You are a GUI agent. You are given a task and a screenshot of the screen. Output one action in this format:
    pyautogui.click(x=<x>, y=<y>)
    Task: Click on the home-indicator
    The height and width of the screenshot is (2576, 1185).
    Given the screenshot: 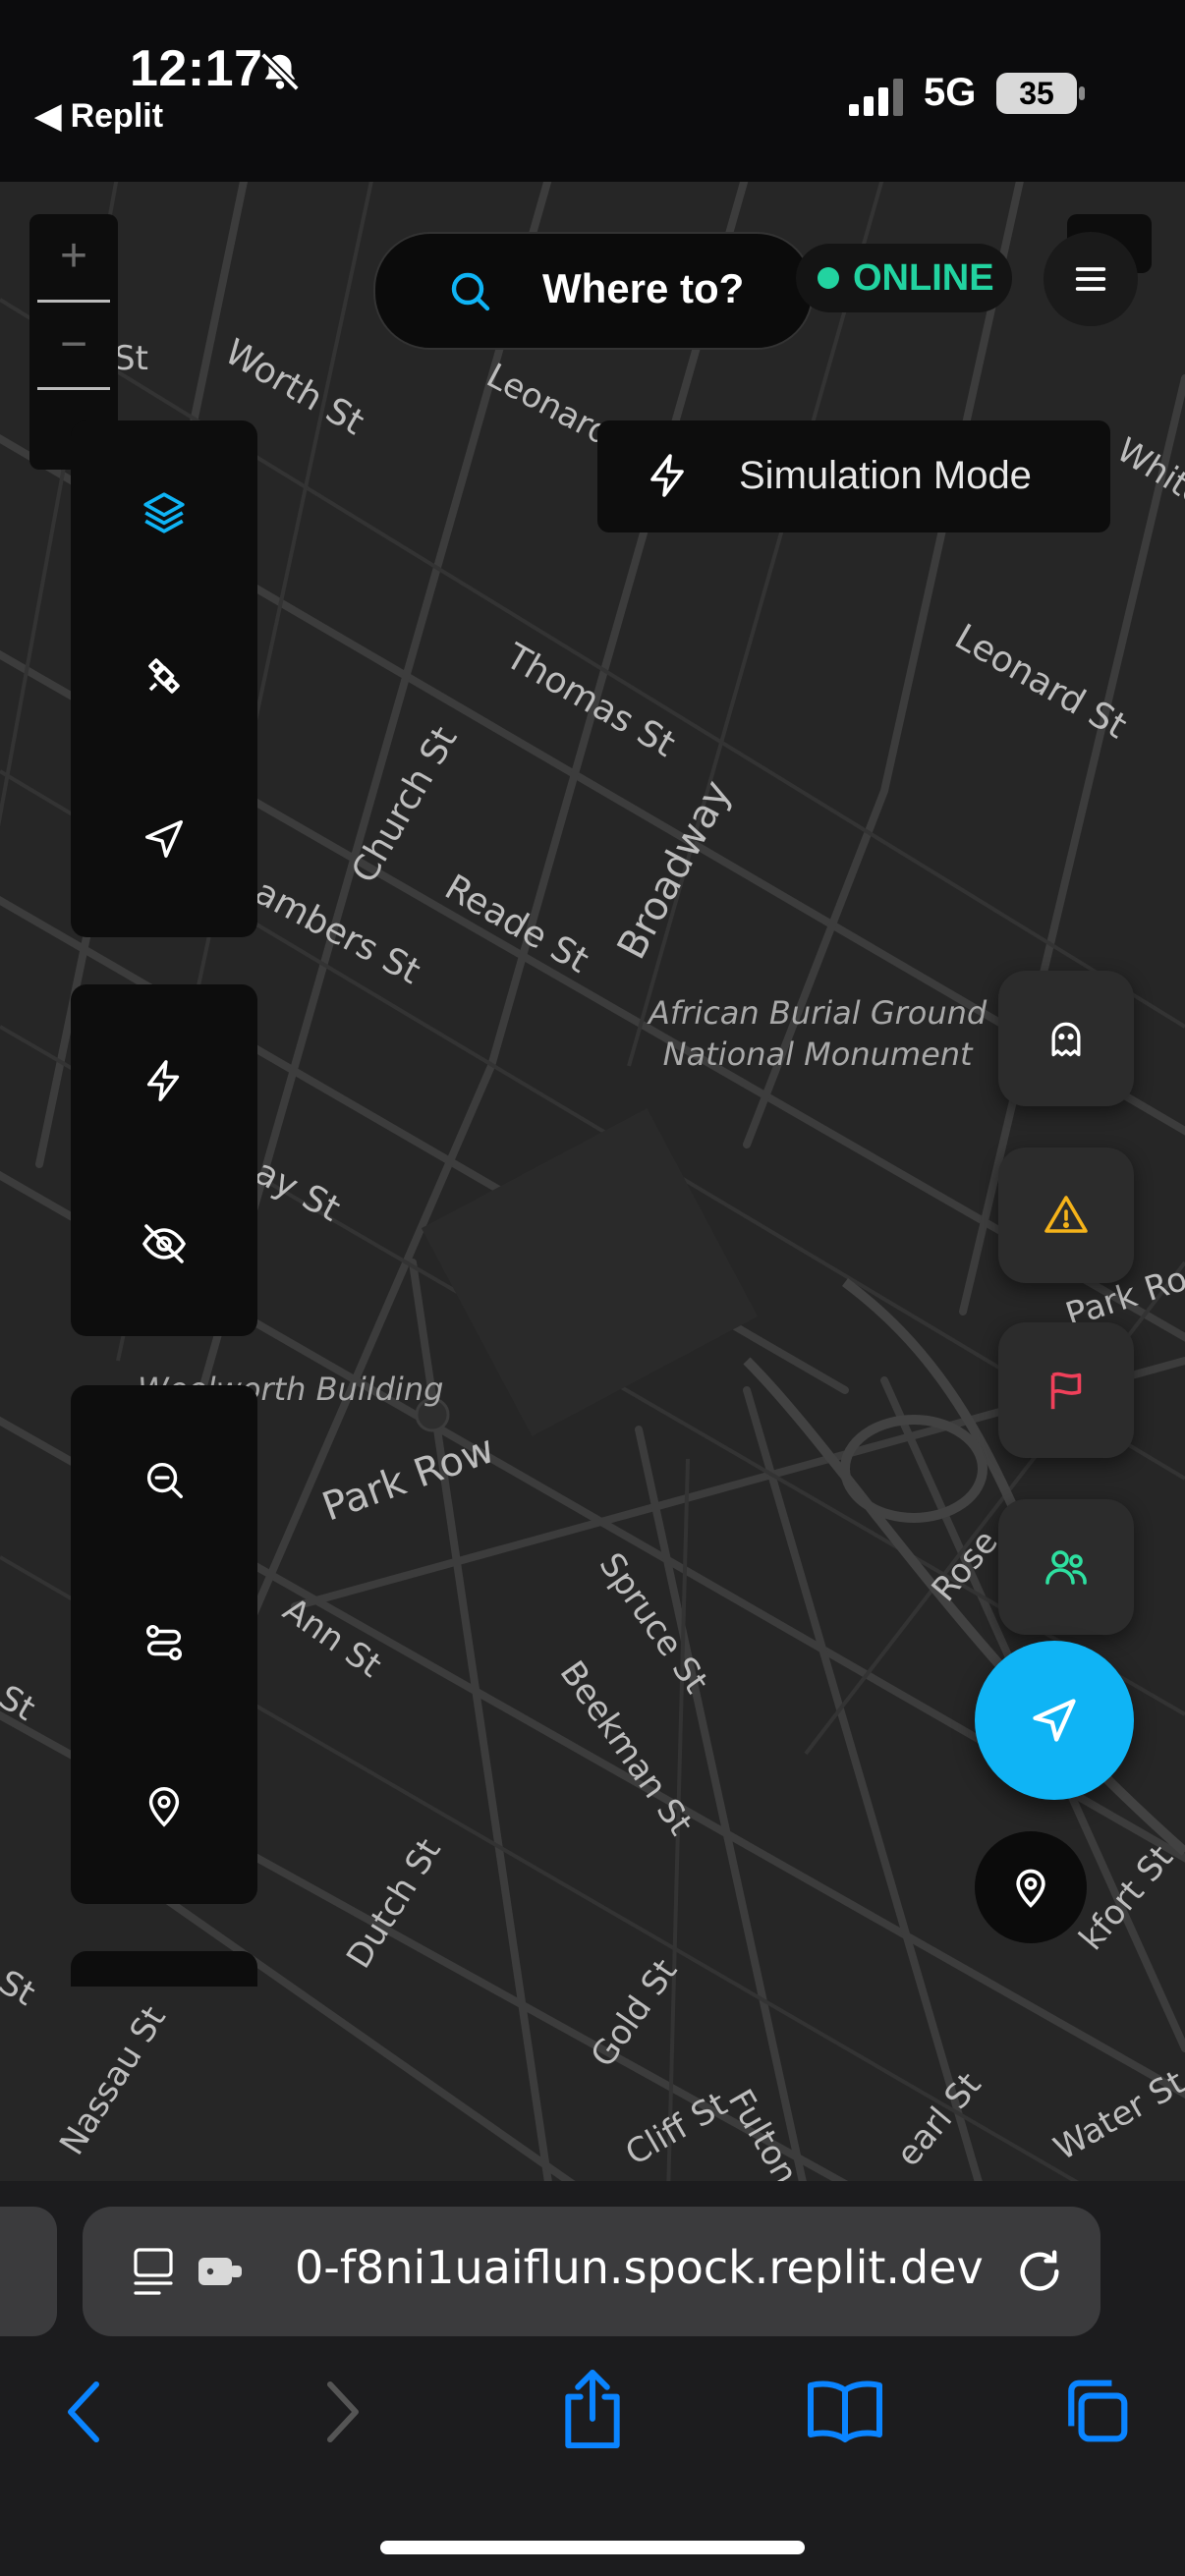 What is the action you would take?
    pyautogui.click(x=592, y=2547)
    